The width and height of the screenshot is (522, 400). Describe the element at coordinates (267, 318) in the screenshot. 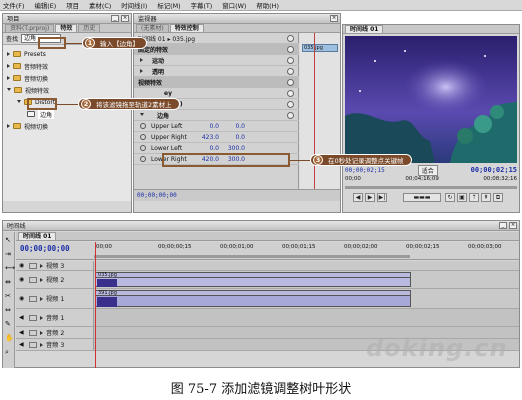

I see `audio-track: ◀ 音频 1` at that location.